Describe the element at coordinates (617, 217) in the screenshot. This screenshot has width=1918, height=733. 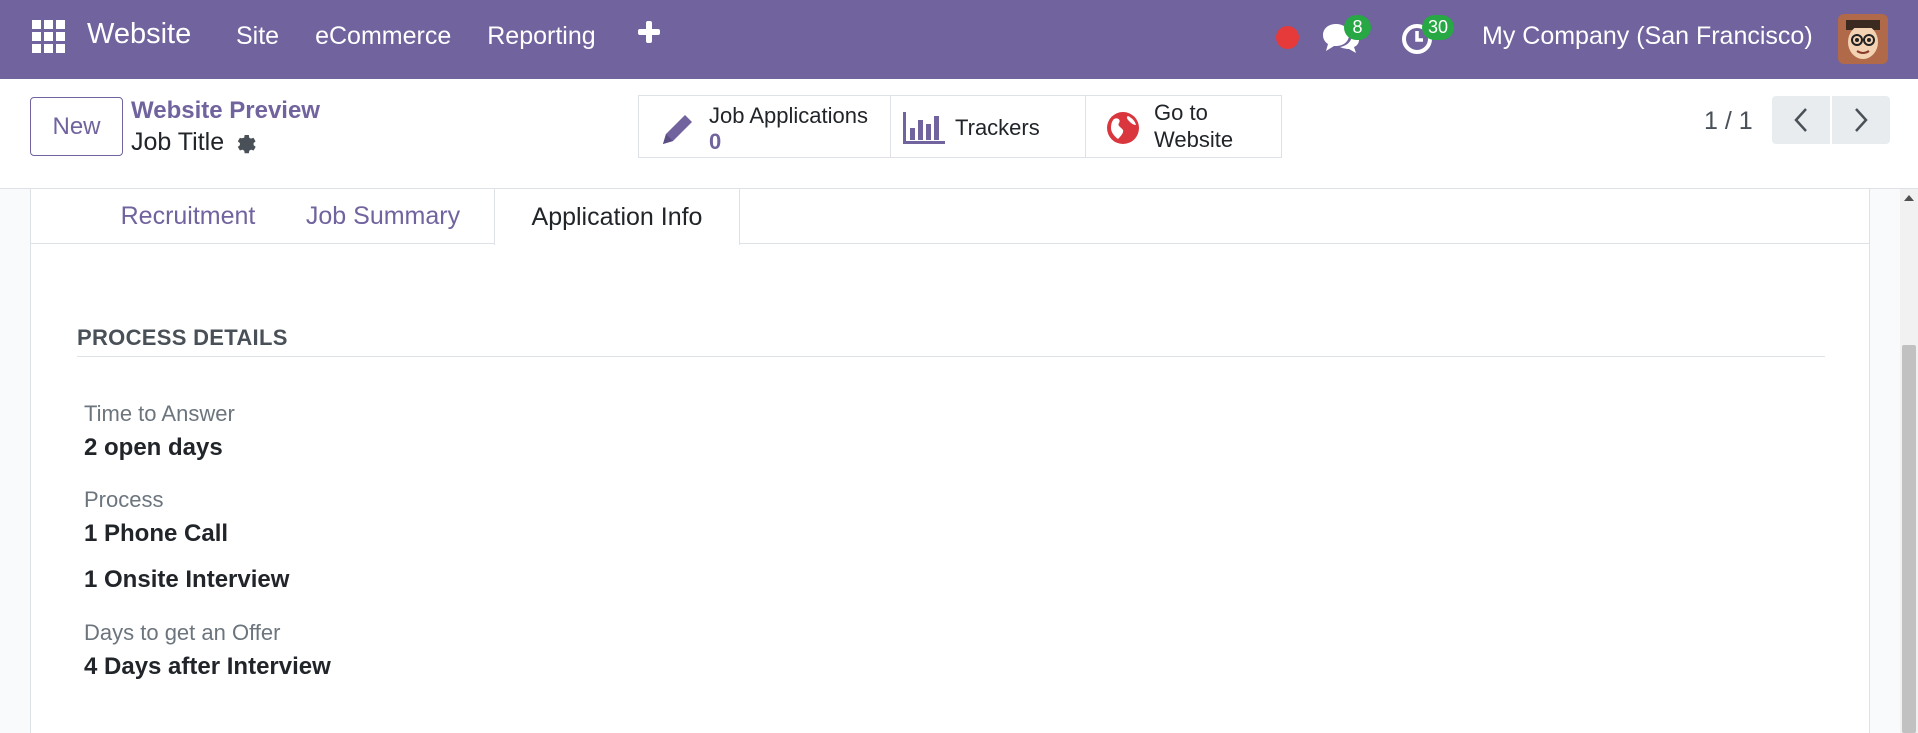
I see `tab-application-info: Application Info` at that location.